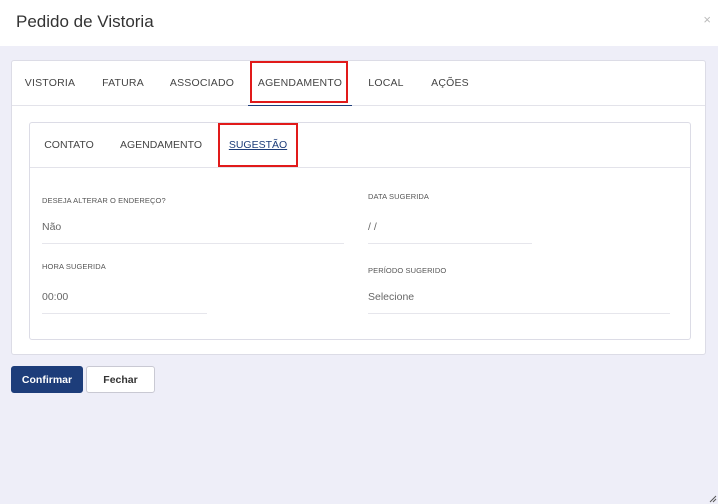 This screenshot has width=718, height=504. I want to click on data-sugerida-underline, so click(450, 243).